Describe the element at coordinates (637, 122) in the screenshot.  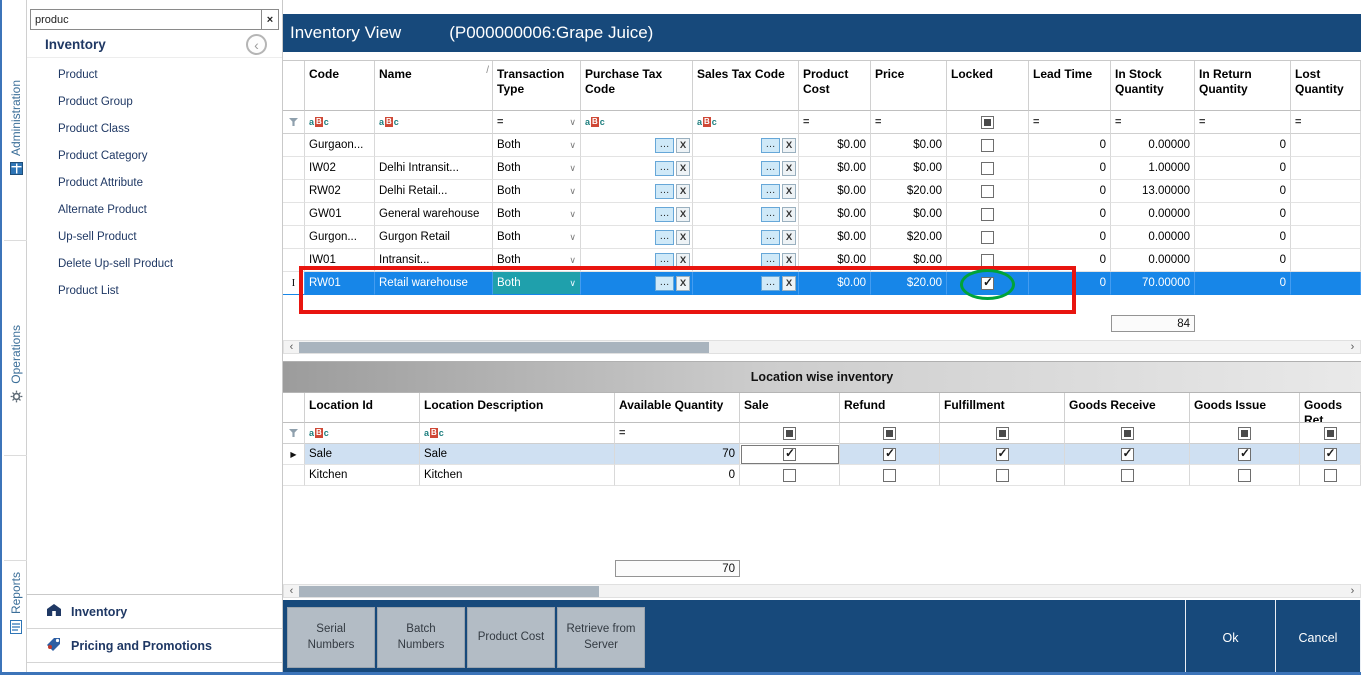
I see `filter-purchase-tax: aBc` at that location.